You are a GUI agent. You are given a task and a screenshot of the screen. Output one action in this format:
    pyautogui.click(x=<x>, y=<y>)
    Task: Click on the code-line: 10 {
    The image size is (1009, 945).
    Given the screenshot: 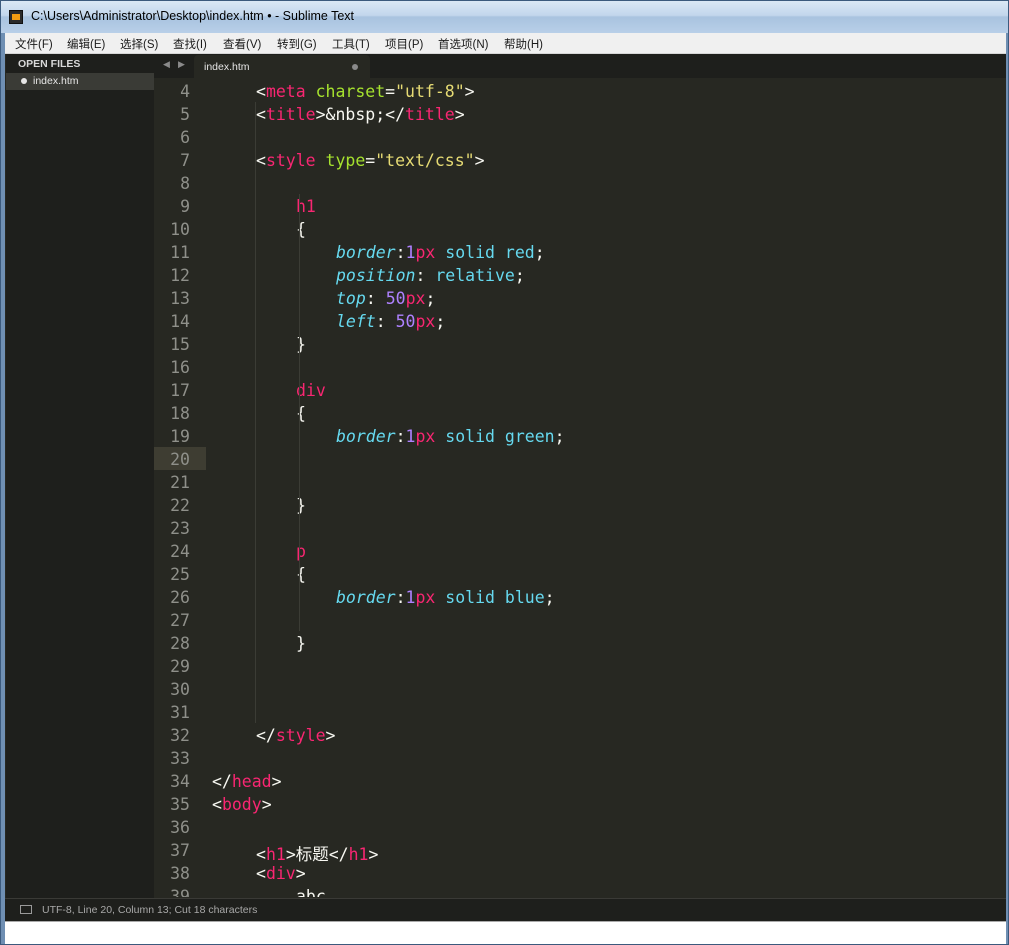 What is the action you would take?
    pyautogui.click(x=580, y=228)
    